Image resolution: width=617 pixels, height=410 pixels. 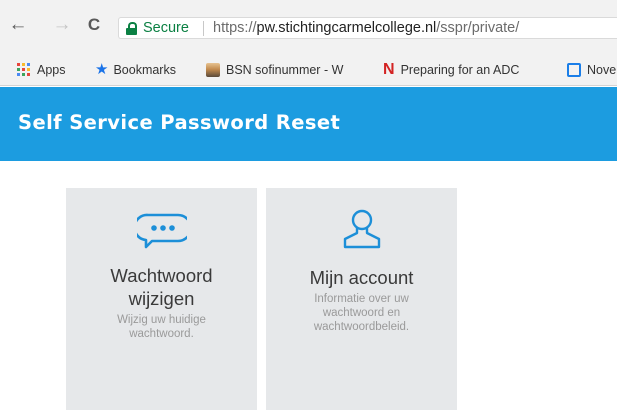 I want to click on user-outline-icon, so click(x=362, y=229).